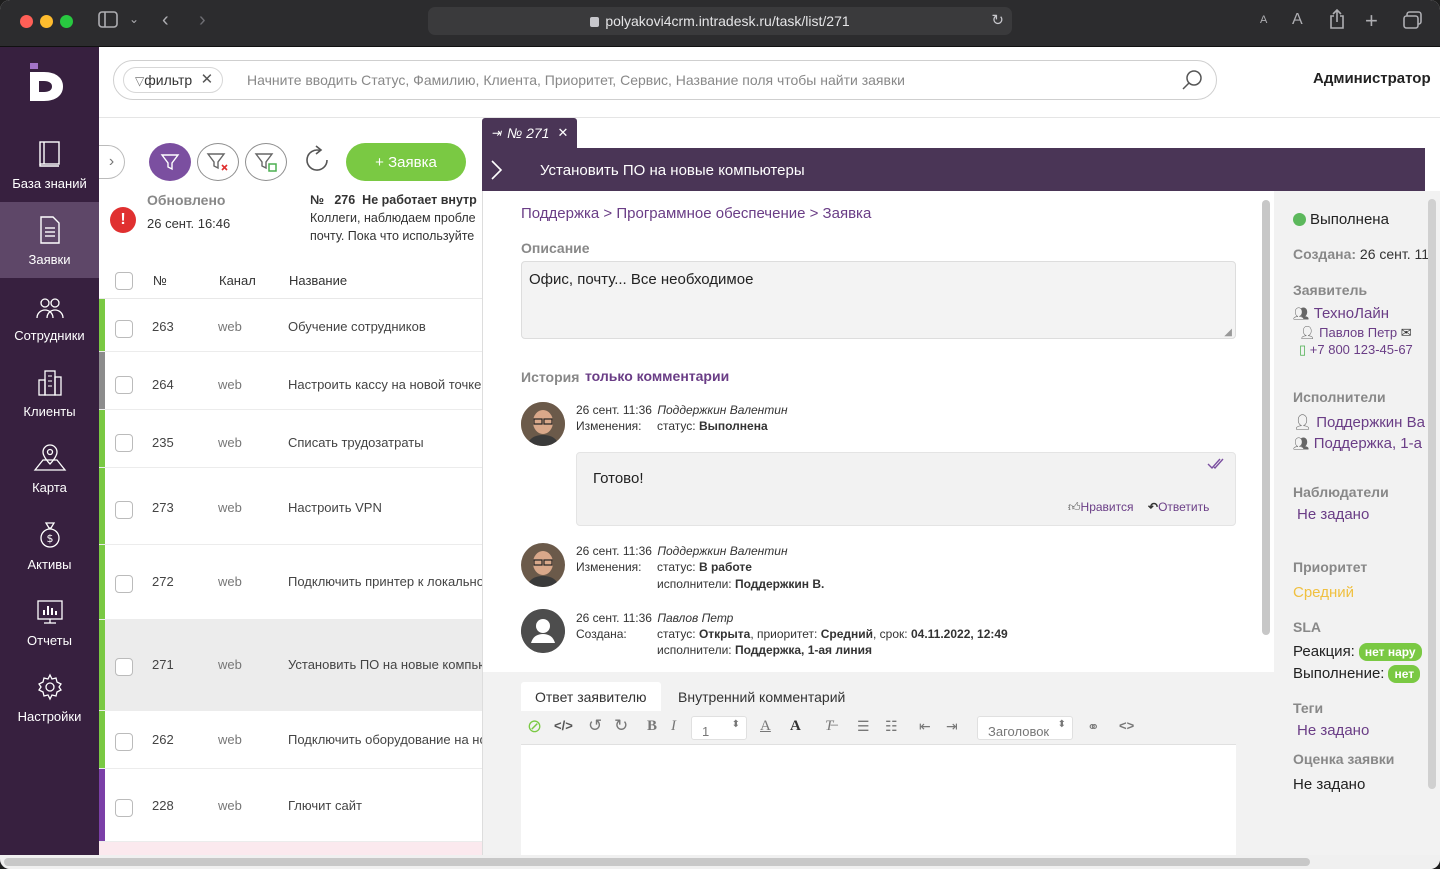 This screenshot has width=1440, height=869. I want to click on filter-button, so click(170, 162).